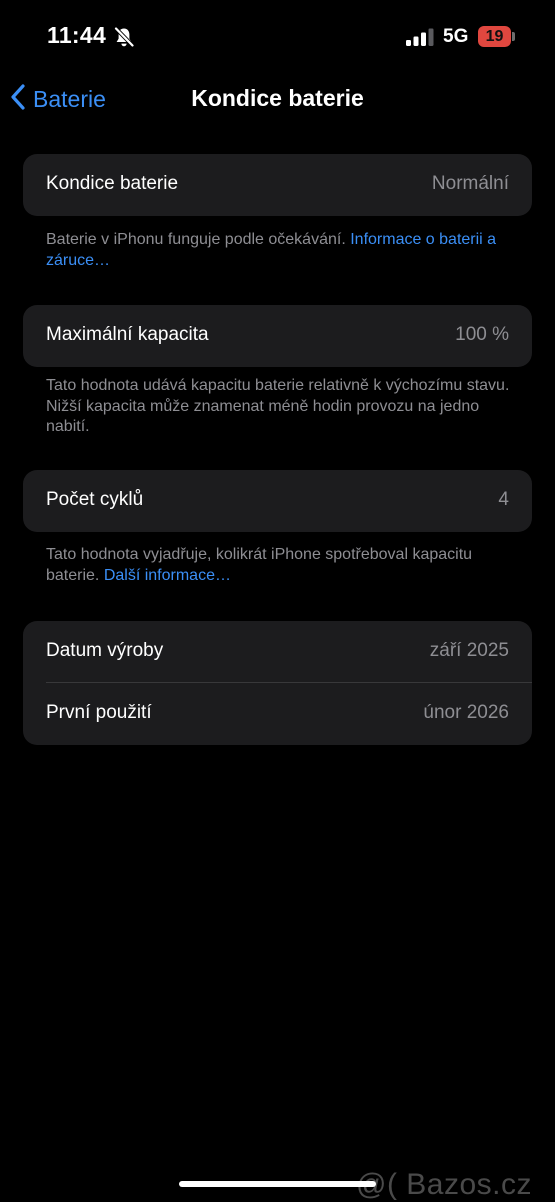 This screenshot has height=1202, width=555. Describe the element at coordinates (95, 499) in the screenshot. I see `cycle-count-label: Počet cyklů` at that location.